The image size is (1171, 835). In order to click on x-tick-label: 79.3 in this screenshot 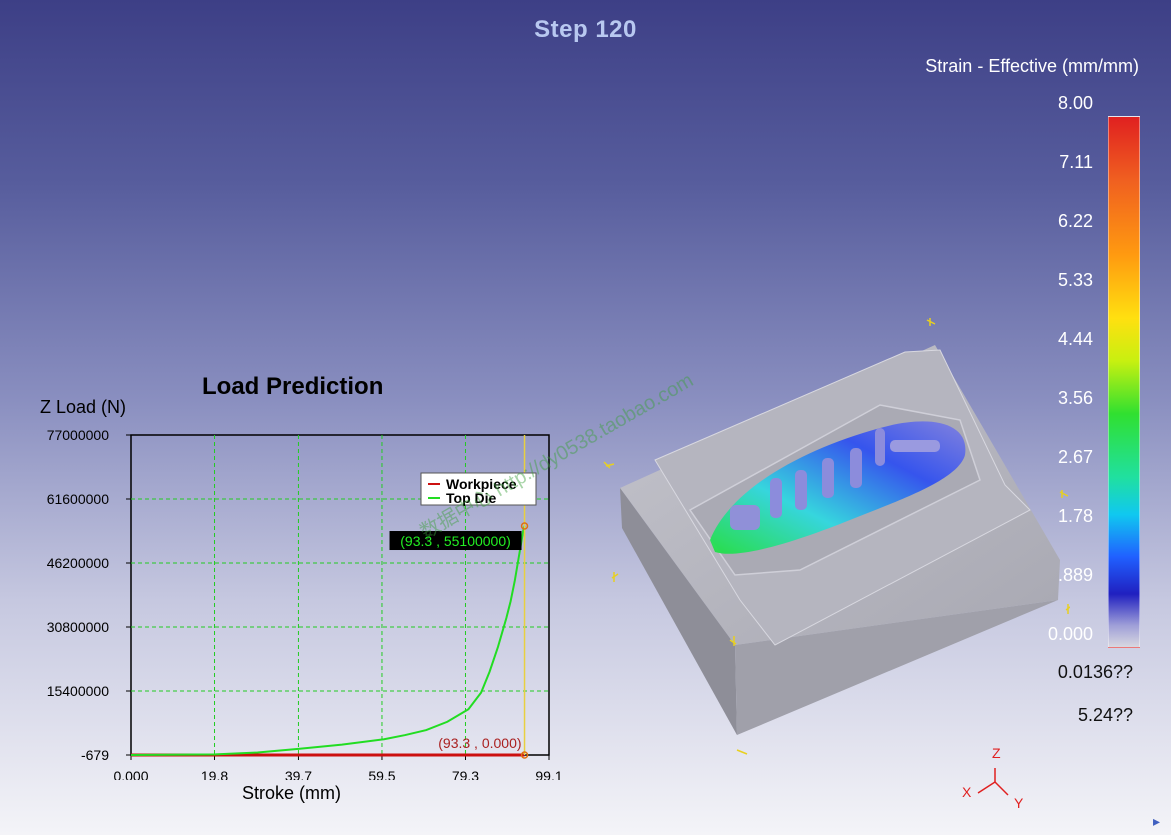, I will do `click(465, 774)`.